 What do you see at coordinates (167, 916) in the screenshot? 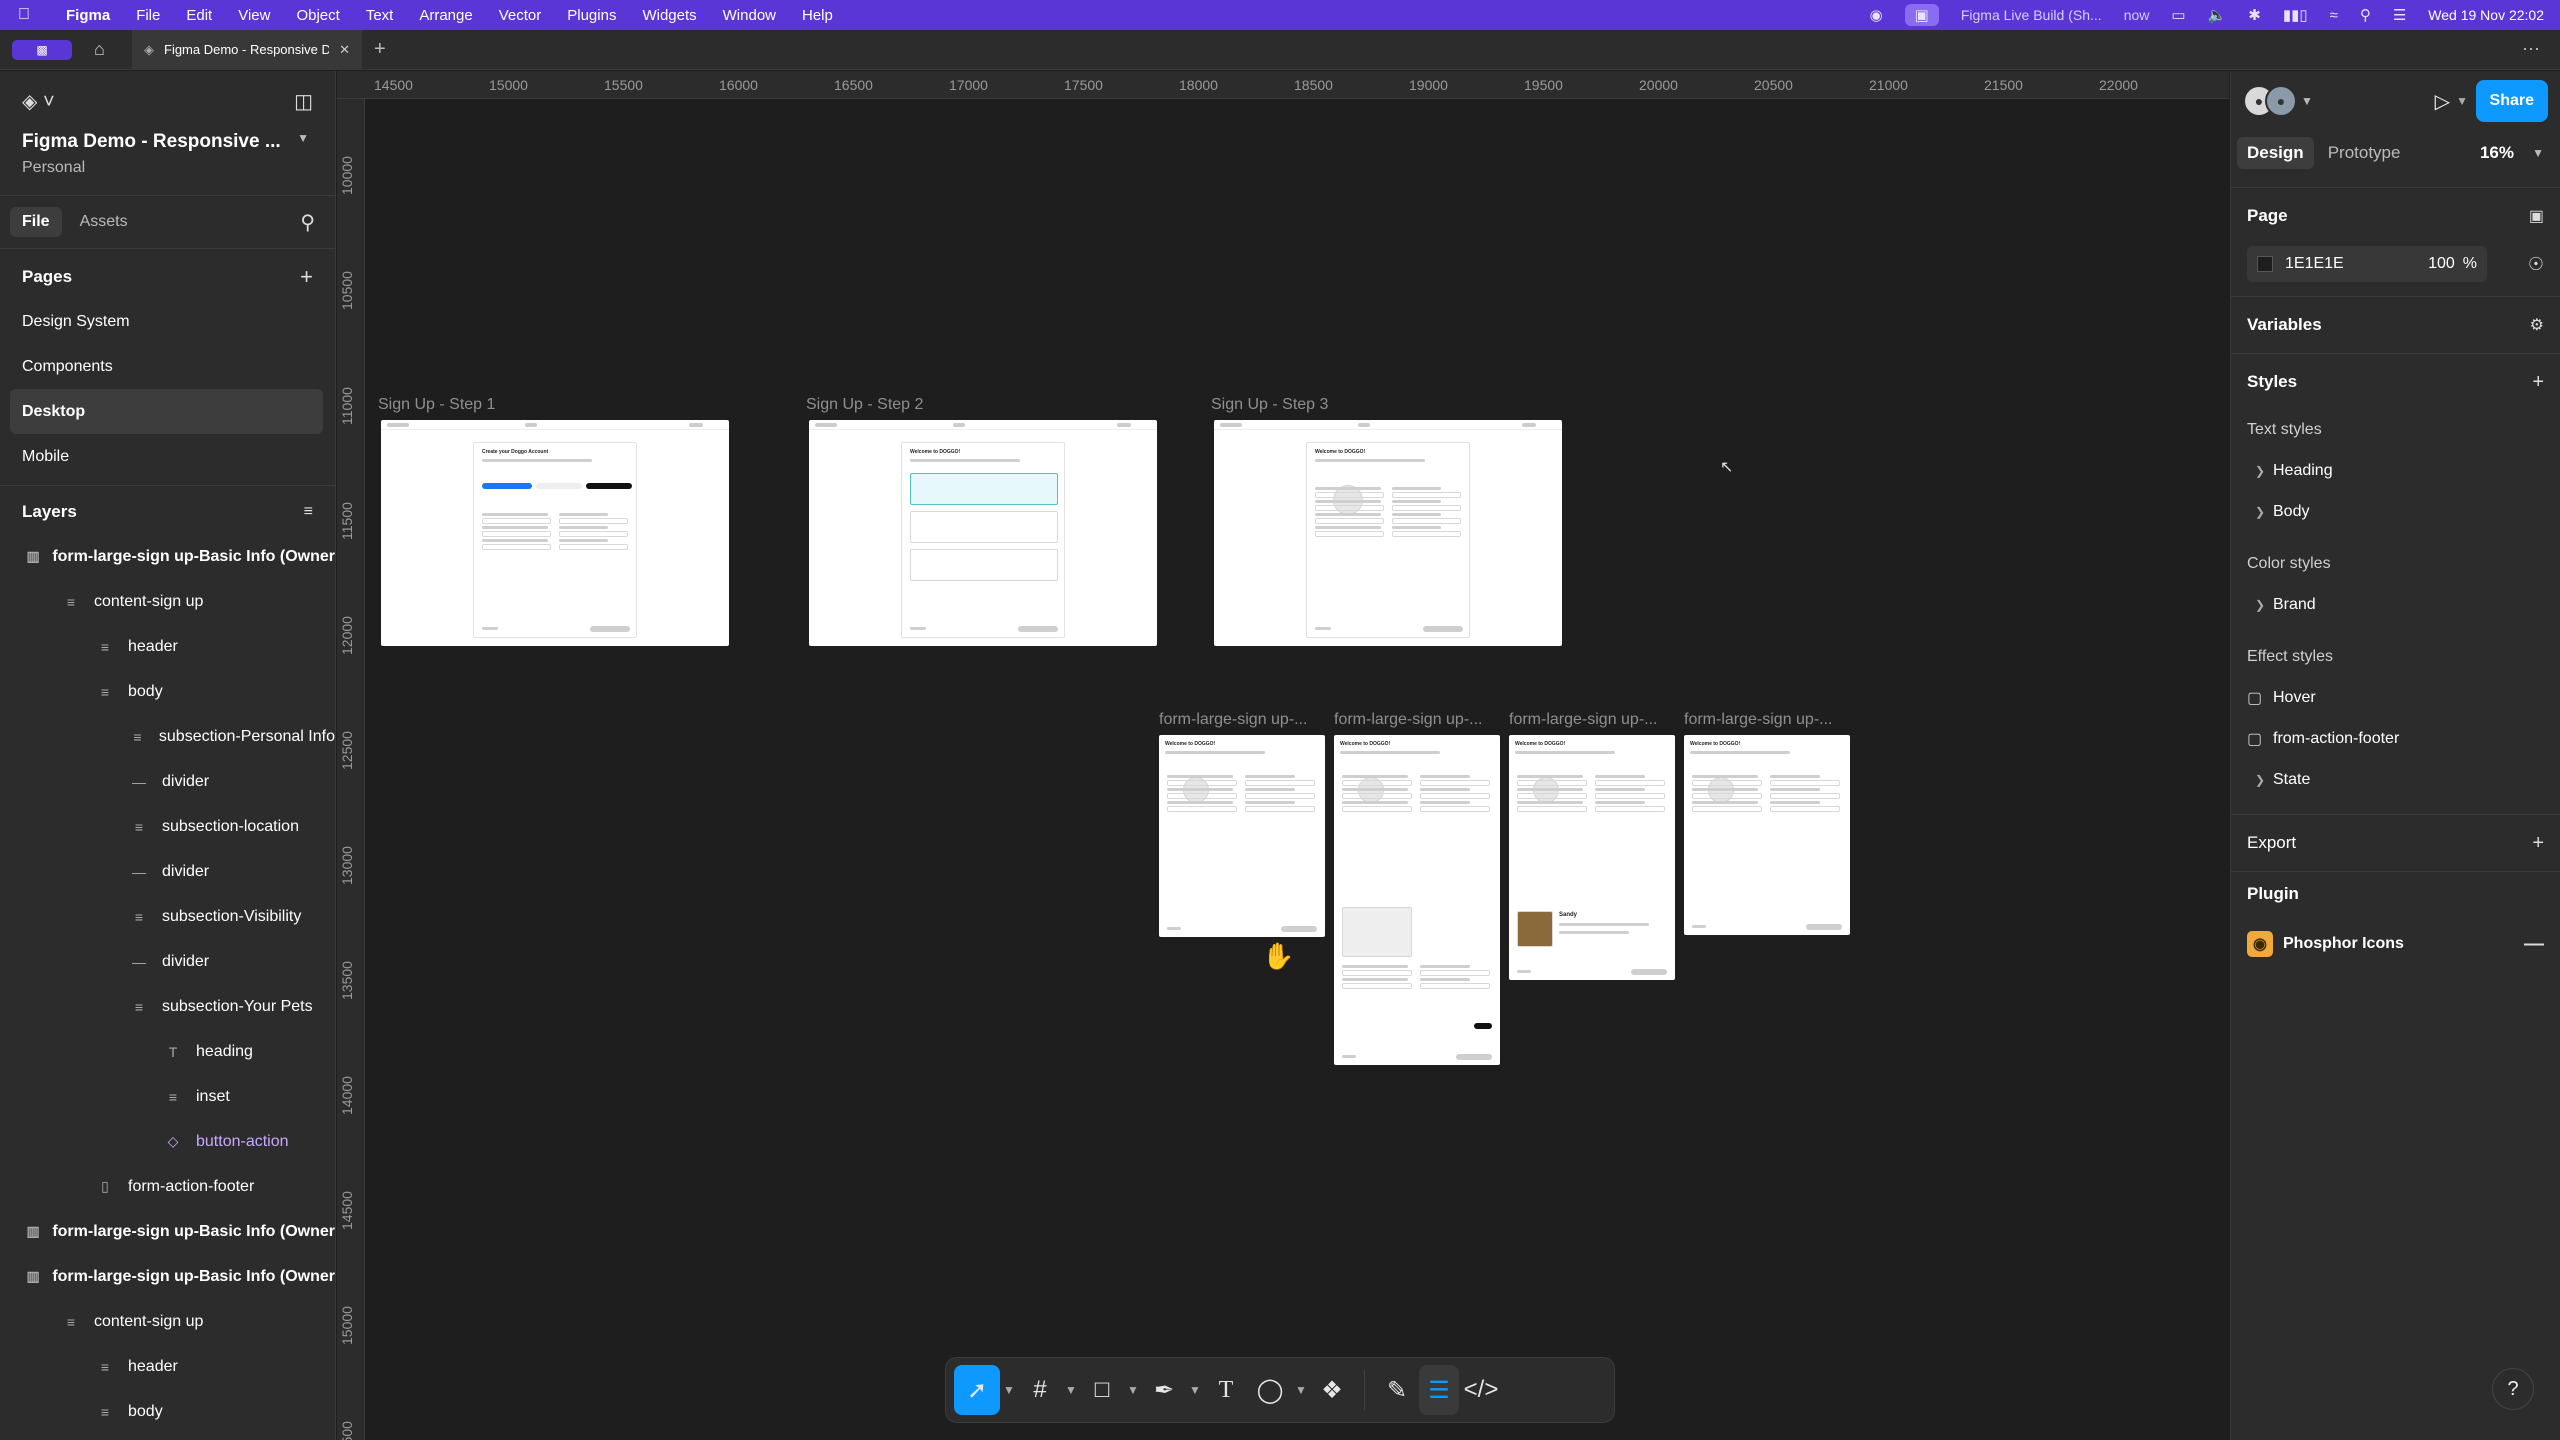
I see `layer-item: ≡ subsection-Visibility` at bounding box center [167, 916].